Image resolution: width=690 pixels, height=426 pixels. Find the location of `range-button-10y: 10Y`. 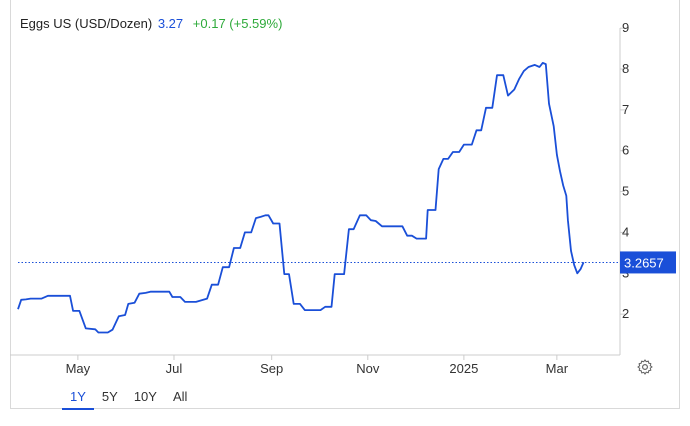

range-button-10y: 10Y is located at coordinates (145, 399).